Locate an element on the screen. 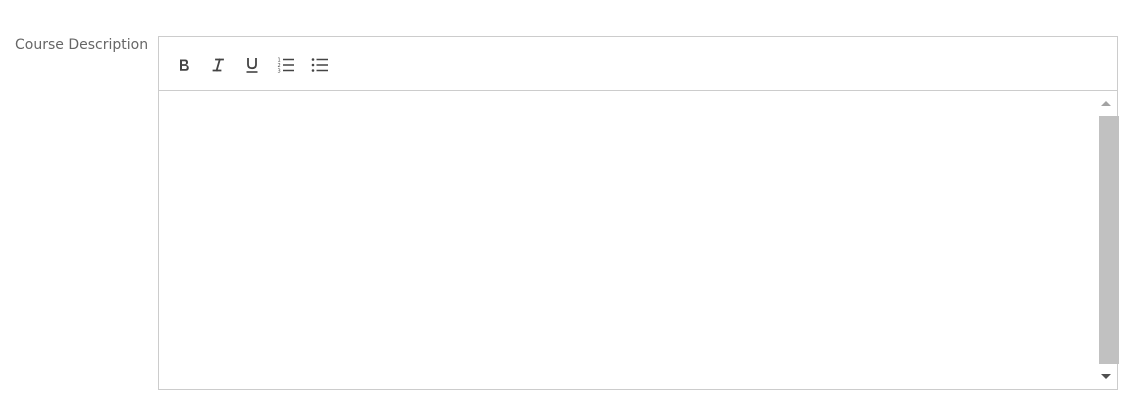 This screenshot has width=1129, height=400. italic-icon is located at coordinates (218, 65).